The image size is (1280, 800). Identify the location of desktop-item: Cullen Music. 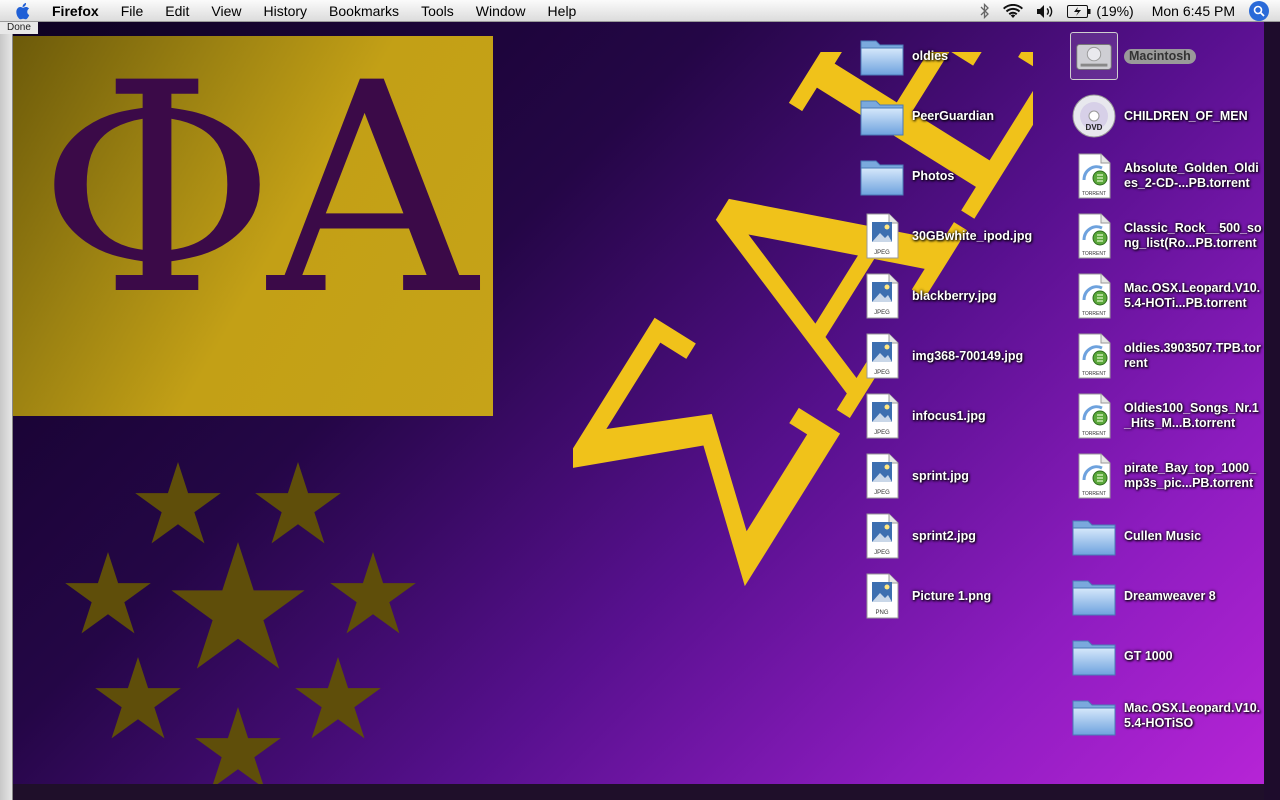
(1175, 536).